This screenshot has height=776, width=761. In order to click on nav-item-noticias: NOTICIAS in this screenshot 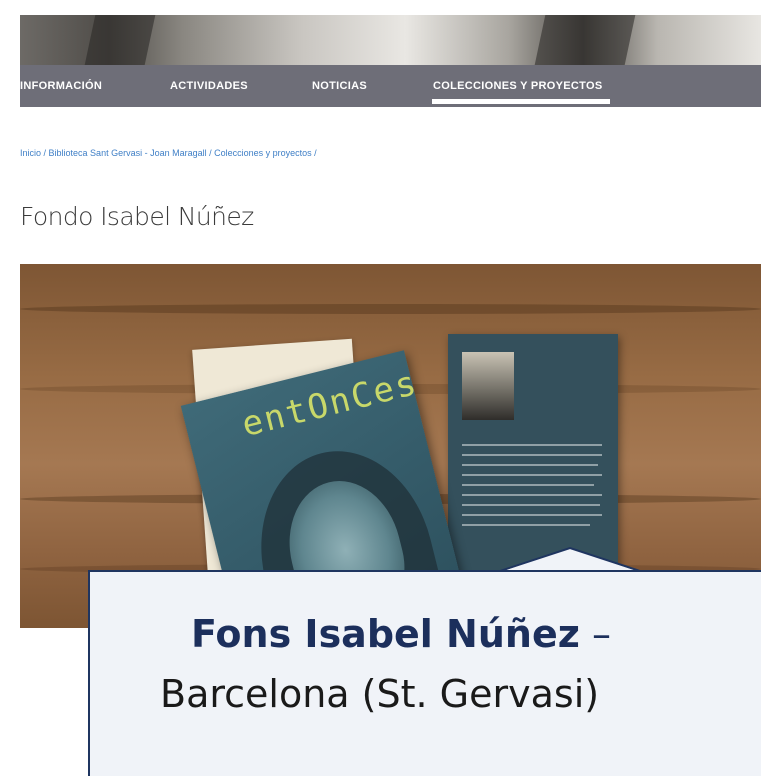, I will do `click(339, 86)`.